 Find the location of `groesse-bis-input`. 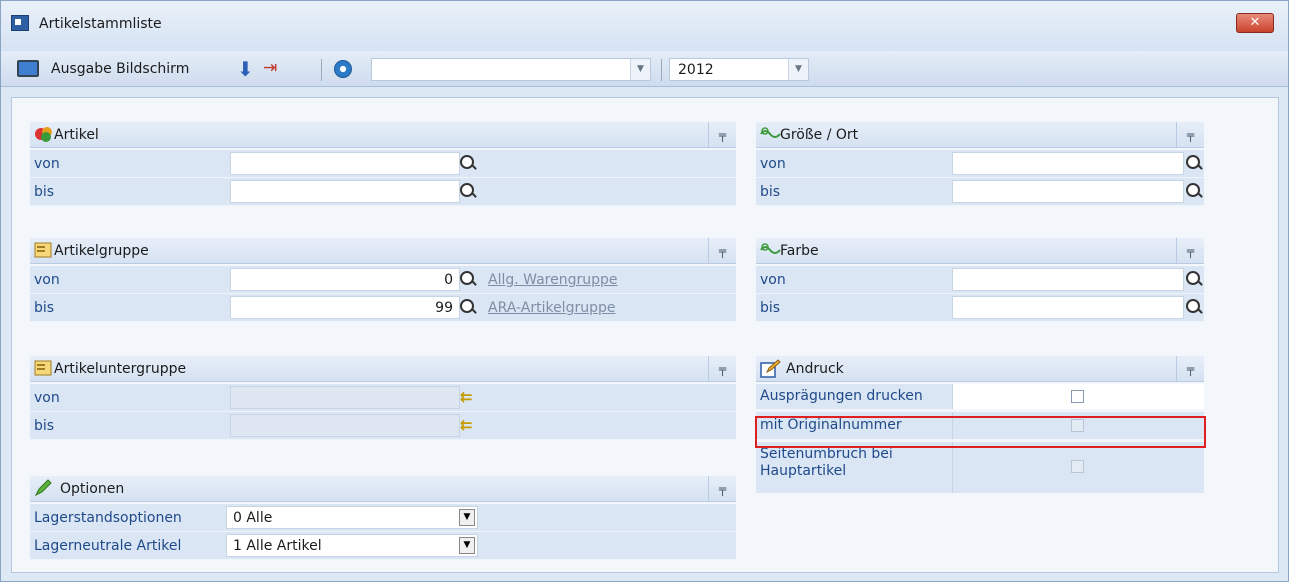

groesse-bis-input is located at coordinates (1068, 191).